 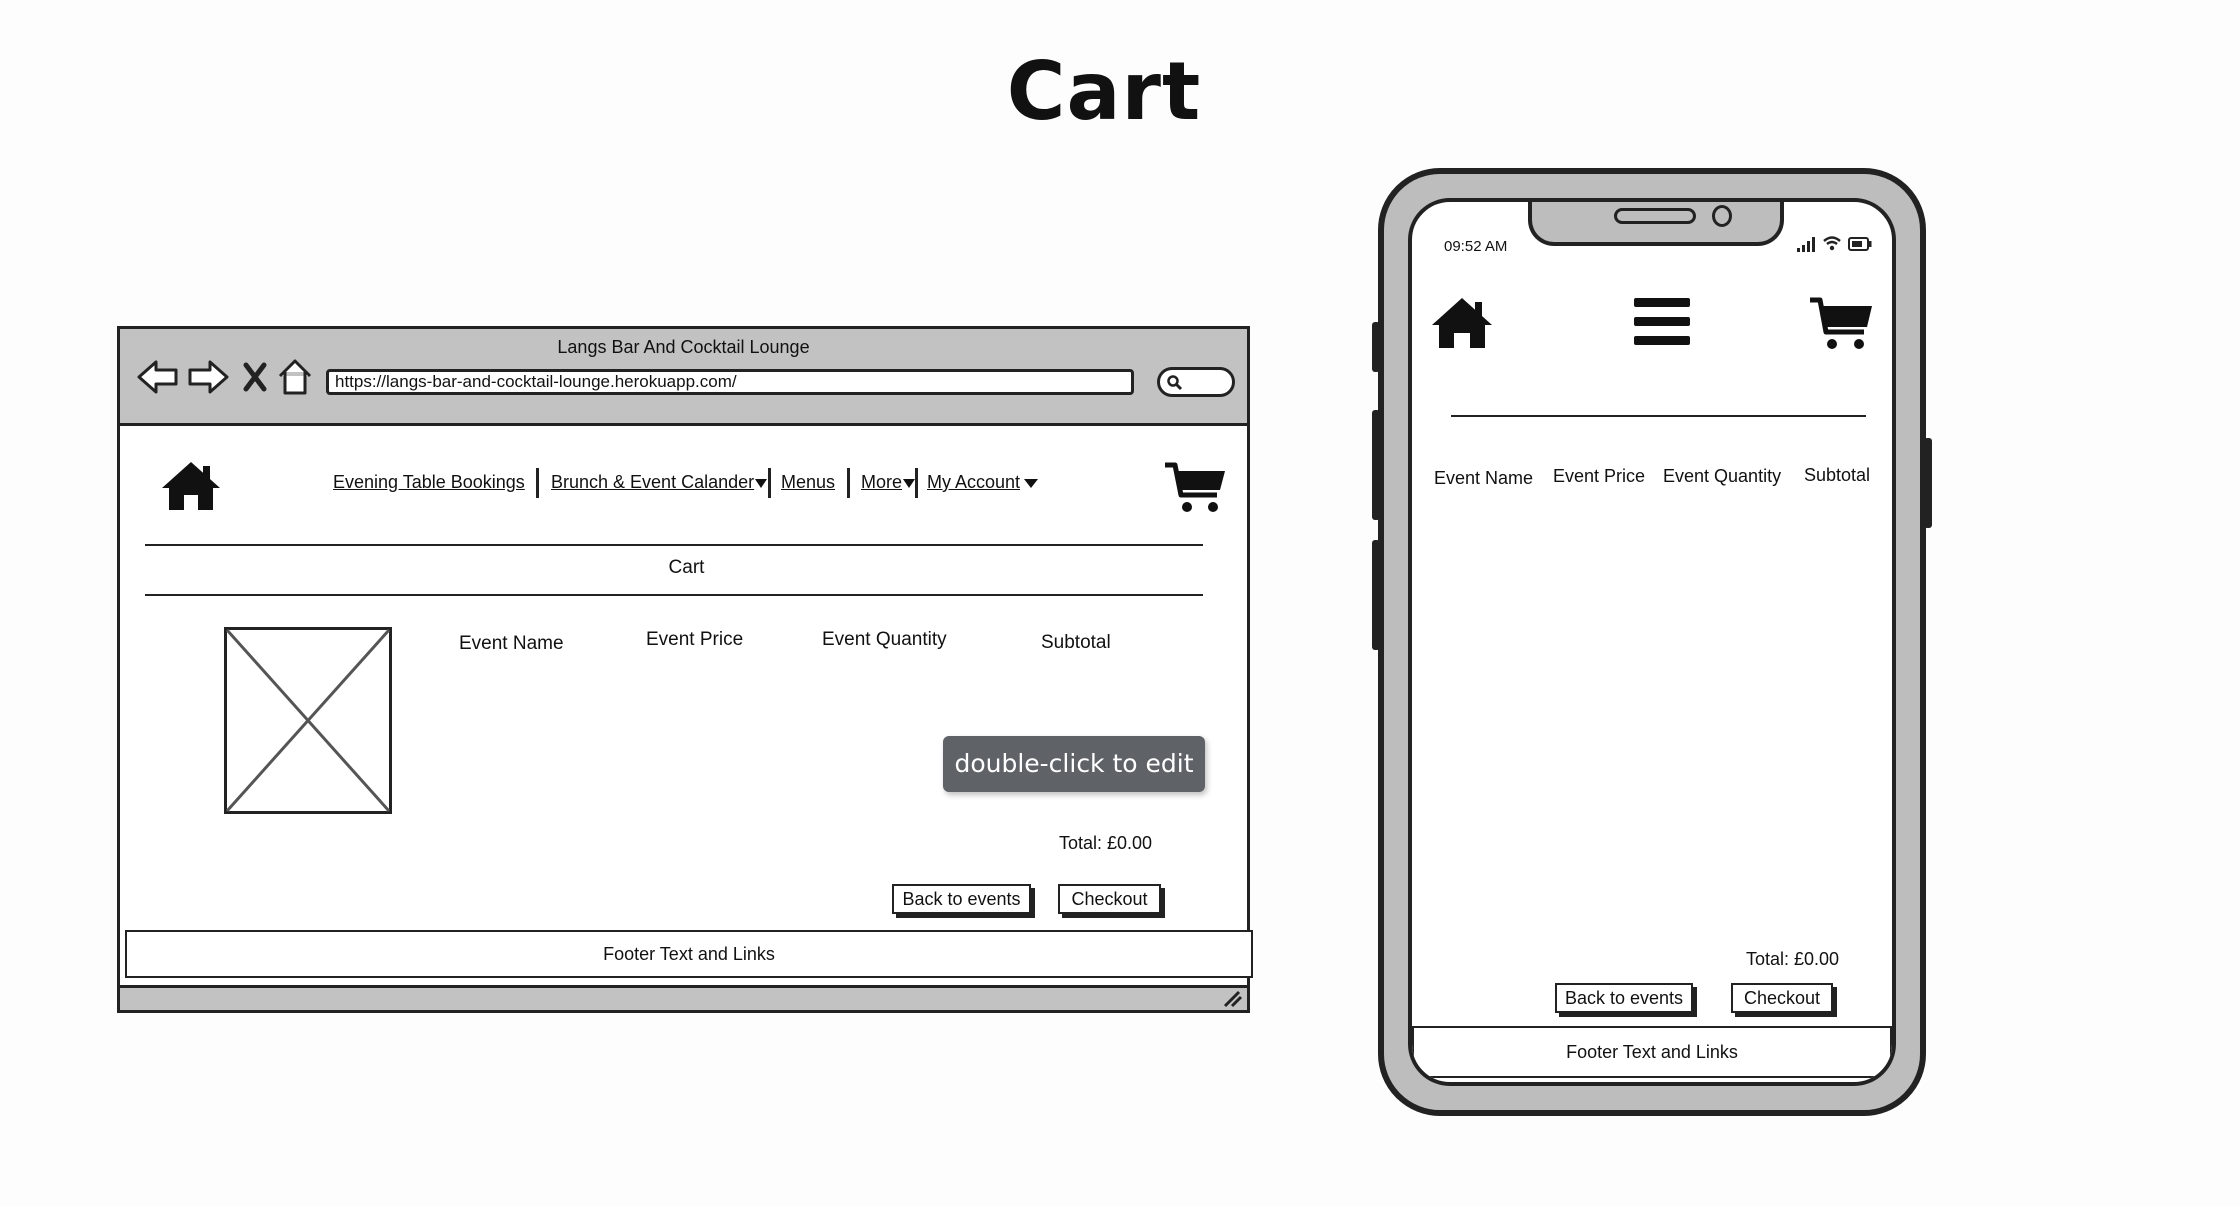 I want to click on page-title: Cart, so click(x=1104, y=91).